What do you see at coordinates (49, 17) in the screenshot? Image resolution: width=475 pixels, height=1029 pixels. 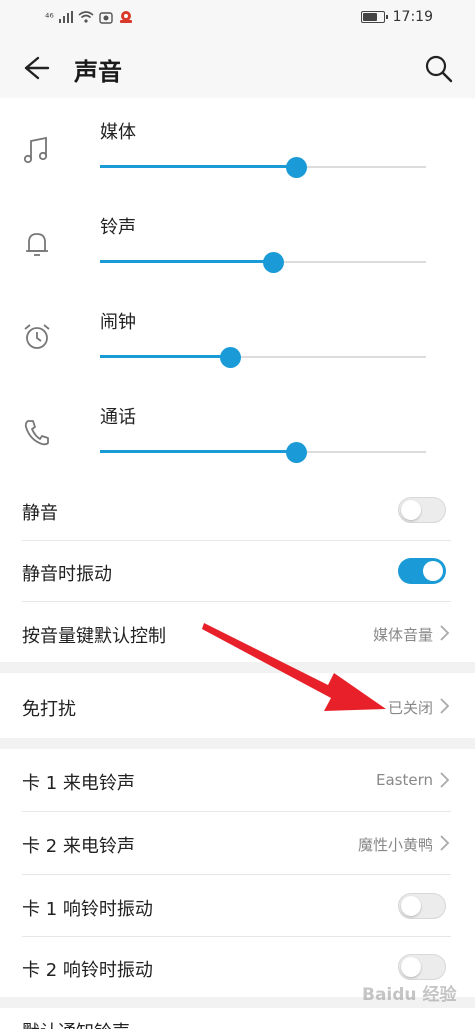 I see `signal-type: ⁴⁶` at bounding box center [49, 17].